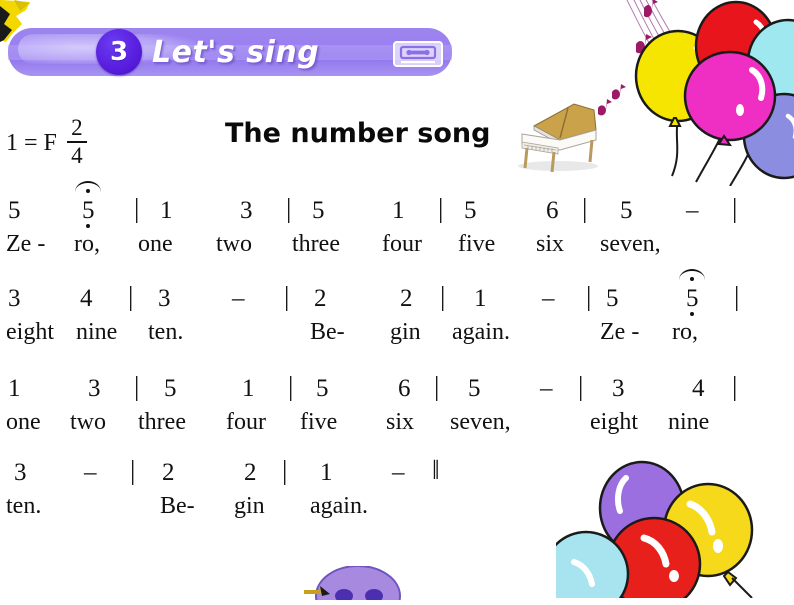  I want to click on score-line: 3– | 2 2 | 1– ‖ ten. Be-gin again., so click(397, 492).